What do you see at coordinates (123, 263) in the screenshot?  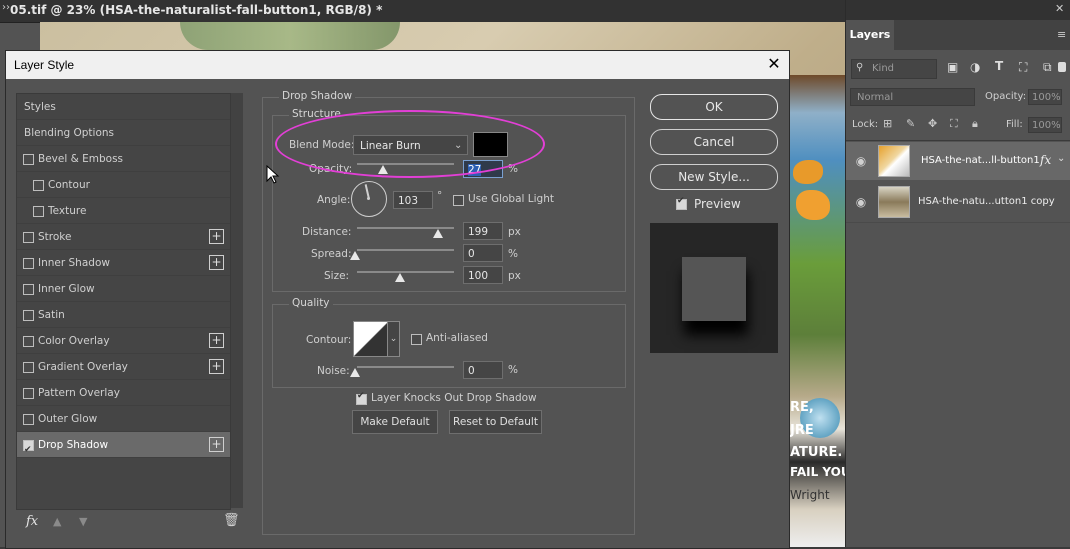 I see `style-item-inner-shadow: Inner Shadow +` at bounding box center [123, 263].